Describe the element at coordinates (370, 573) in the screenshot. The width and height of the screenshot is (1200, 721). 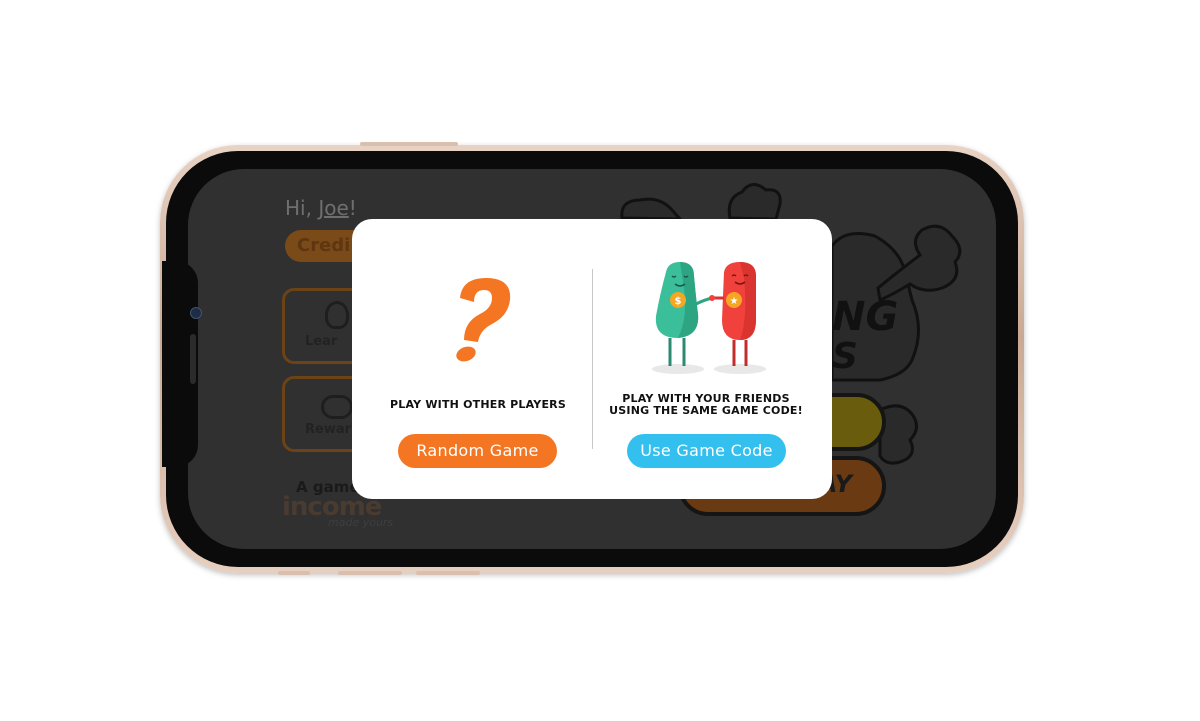
I see `volume-up-button` at that location.